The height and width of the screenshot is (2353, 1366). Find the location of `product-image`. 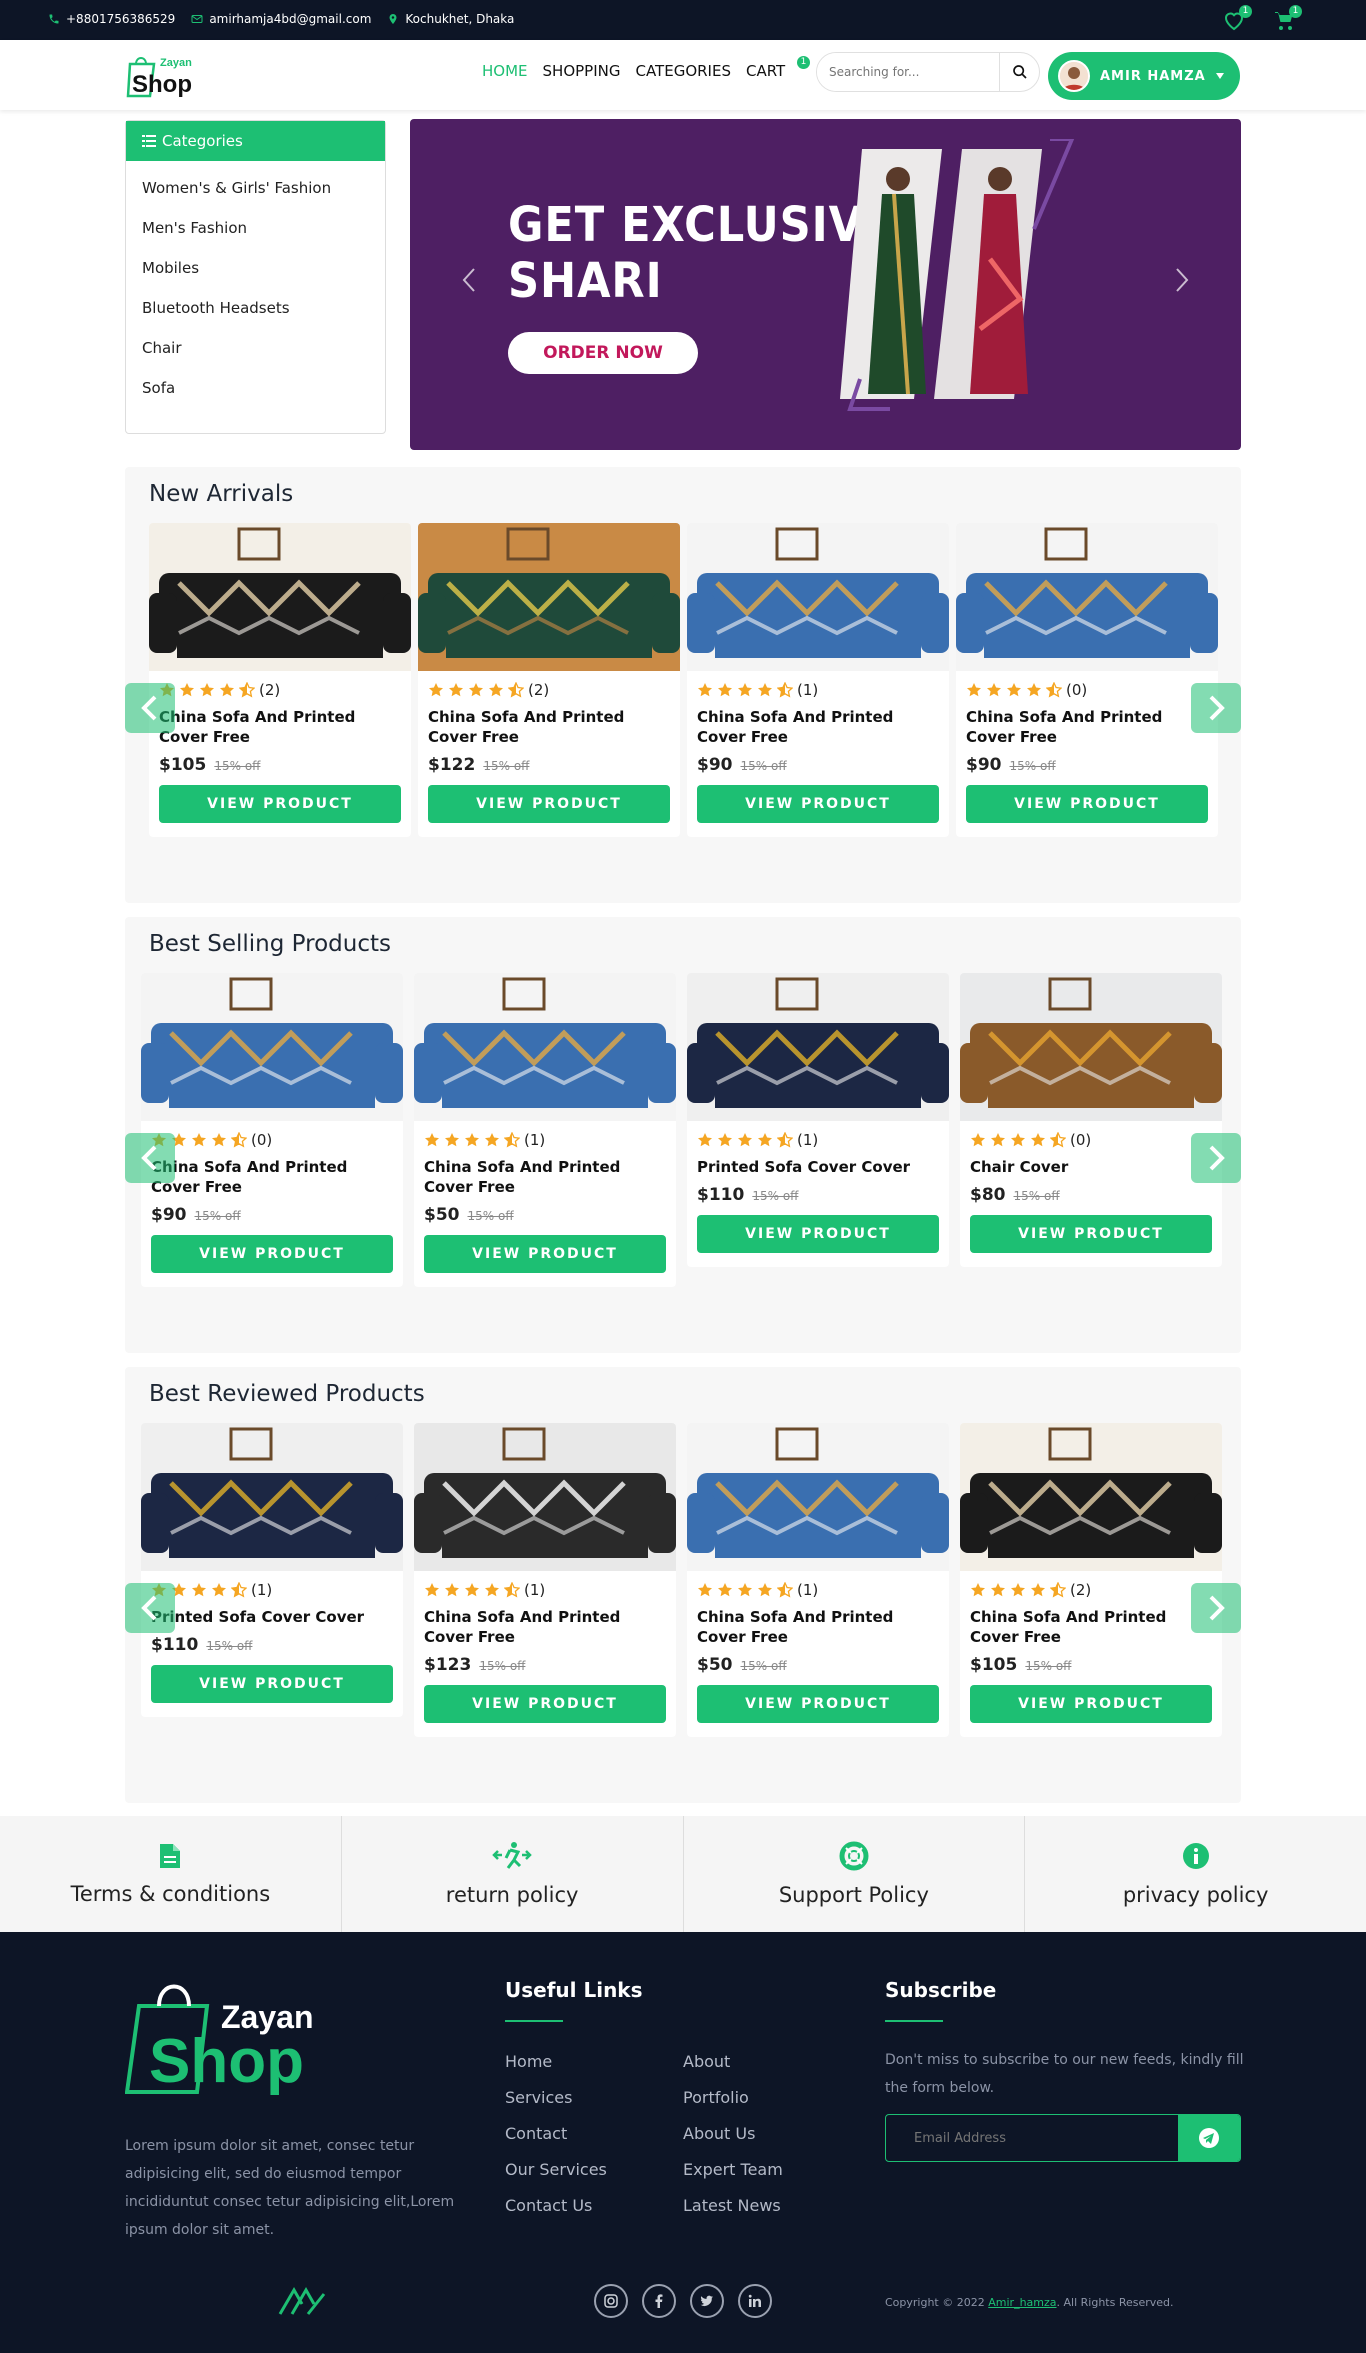

product-image is located at coordinates (818, 597).